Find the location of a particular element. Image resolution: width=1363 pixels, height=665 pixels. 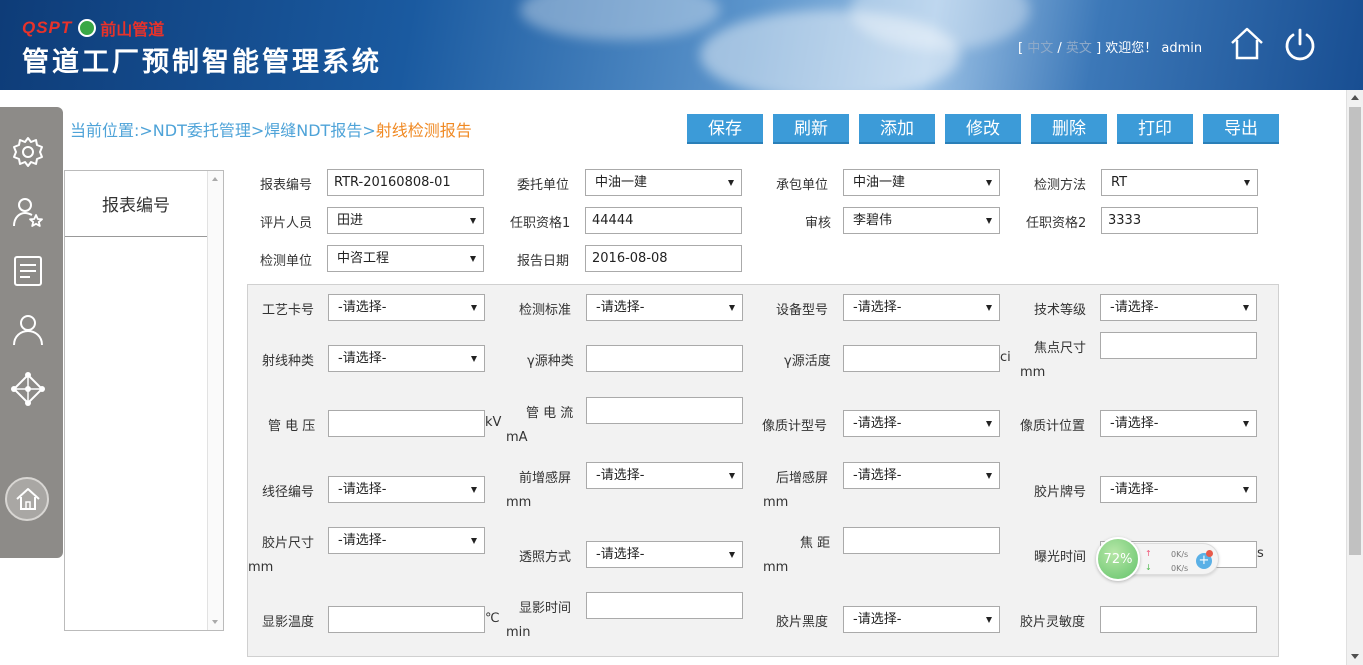

scroll-thumb is located at coordinates (1355, 331).